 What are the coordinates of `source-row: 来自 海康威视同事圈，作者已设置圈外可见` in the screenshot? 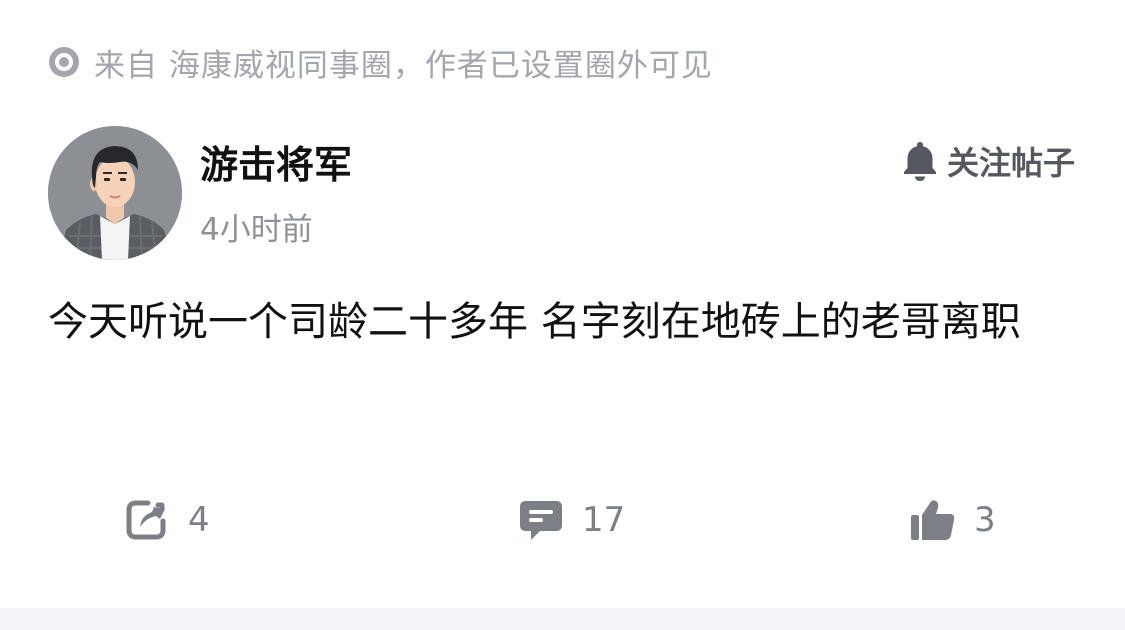 It's located at (380, 62).